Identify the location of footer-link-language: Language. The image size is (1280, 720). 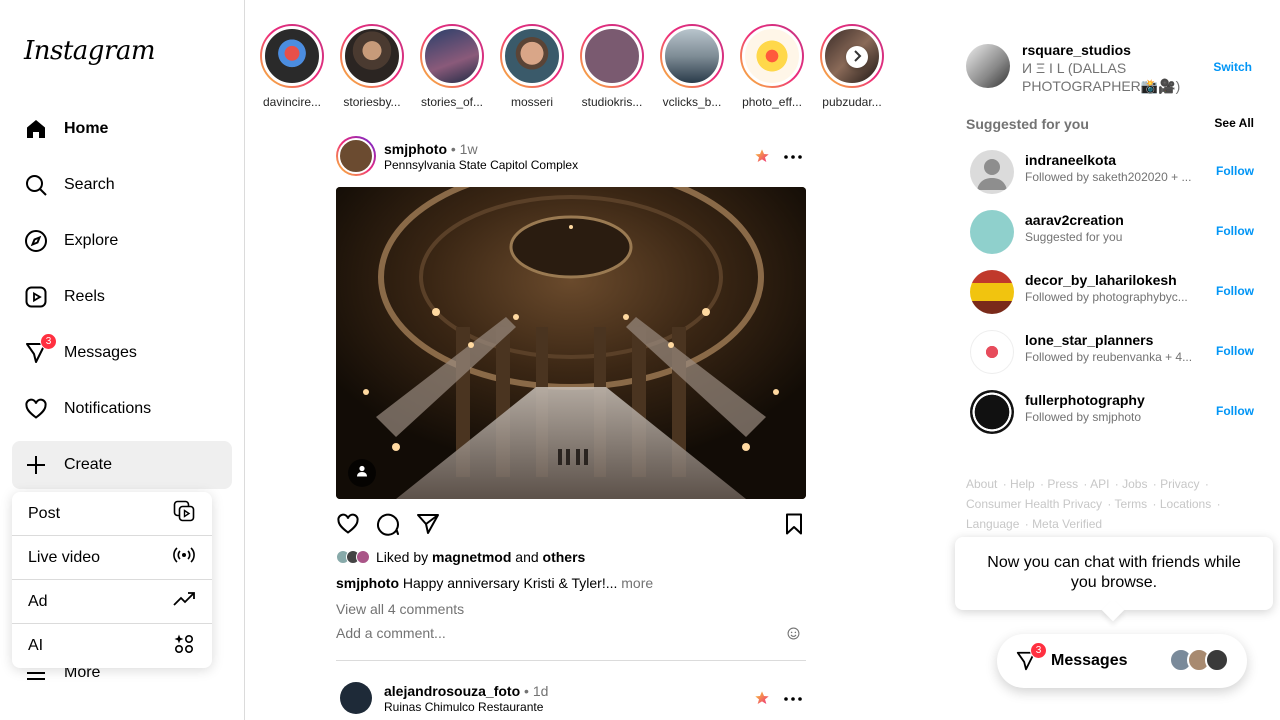
(992, 524).